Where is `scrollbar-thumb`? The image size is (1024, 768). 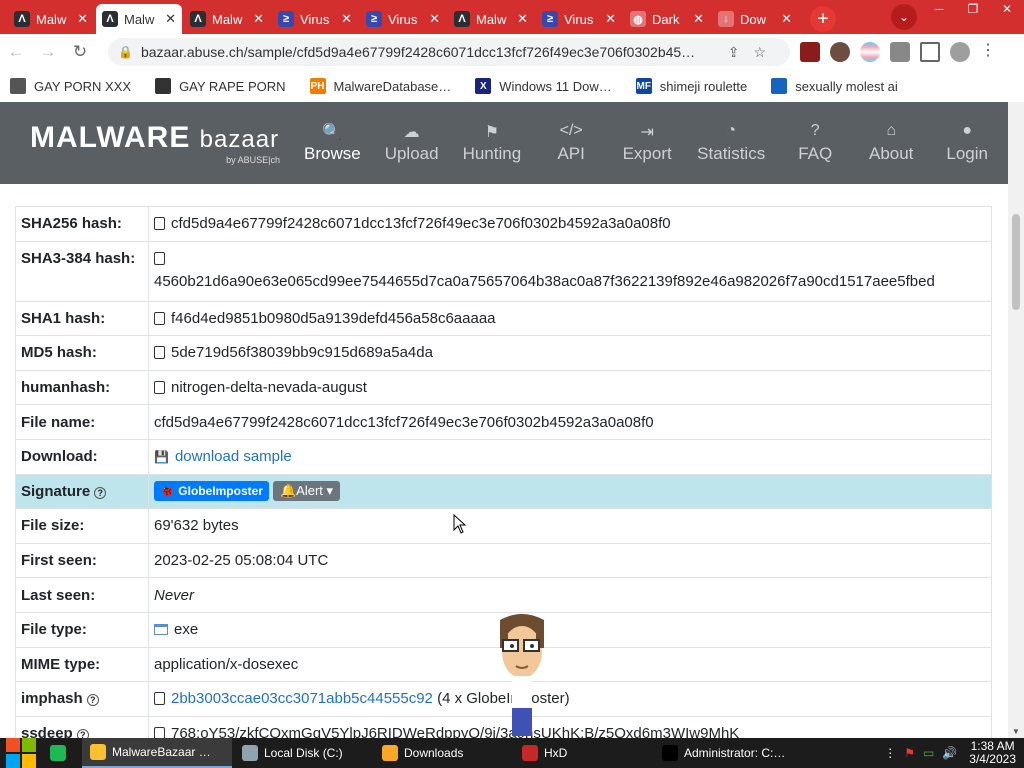 scrollbar-thumb is located at coordinates (1016, 262).